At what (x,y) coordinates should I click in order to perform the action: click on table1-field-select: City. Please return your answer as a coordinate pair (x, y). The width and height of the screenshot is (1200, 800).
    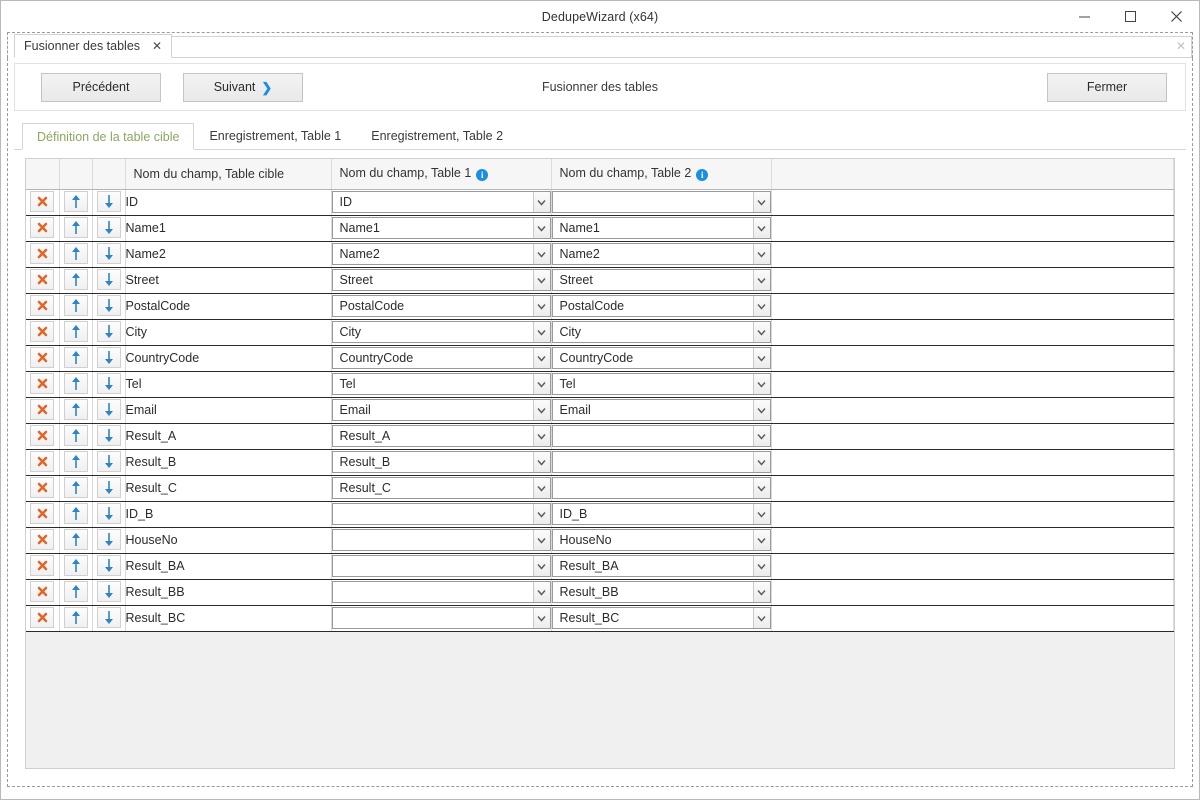
    Looking at the image, I should click on (441, 332).